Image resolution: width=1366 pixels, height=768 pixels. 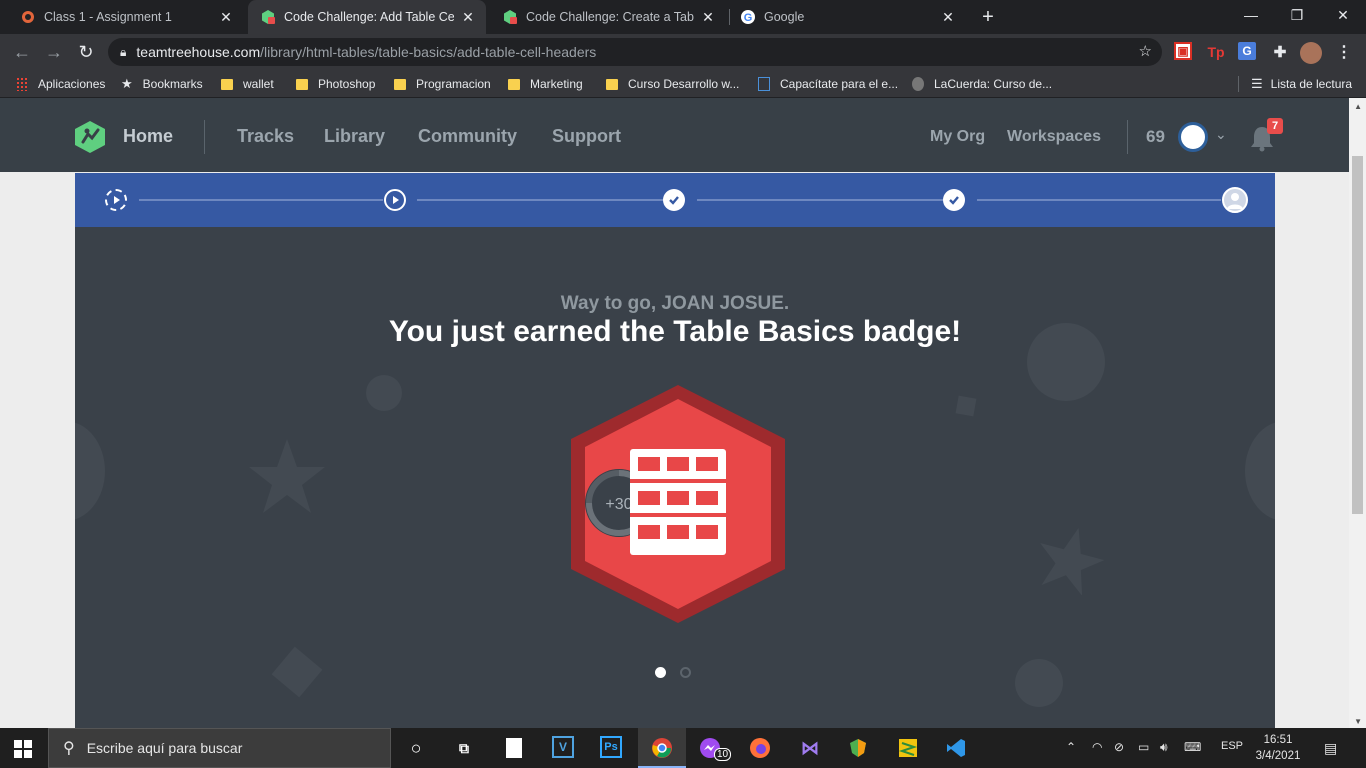 What do you see at coordinates (1311, 84) in the screenshot?
I see `reading-list-label: Lista de lectura` at bounding box center [1311, 84].